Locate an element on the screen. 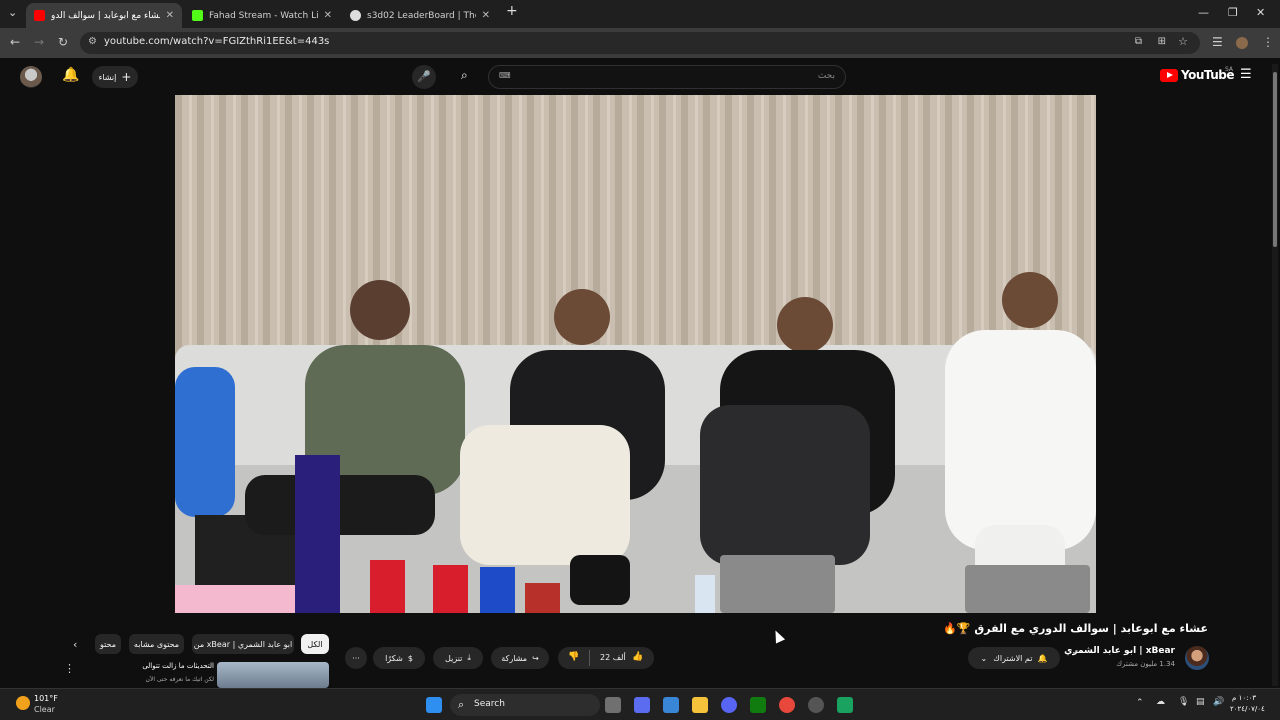 This screenshot has height=720, width=1280. plus-icon: + is located at coordinates (126, 77).